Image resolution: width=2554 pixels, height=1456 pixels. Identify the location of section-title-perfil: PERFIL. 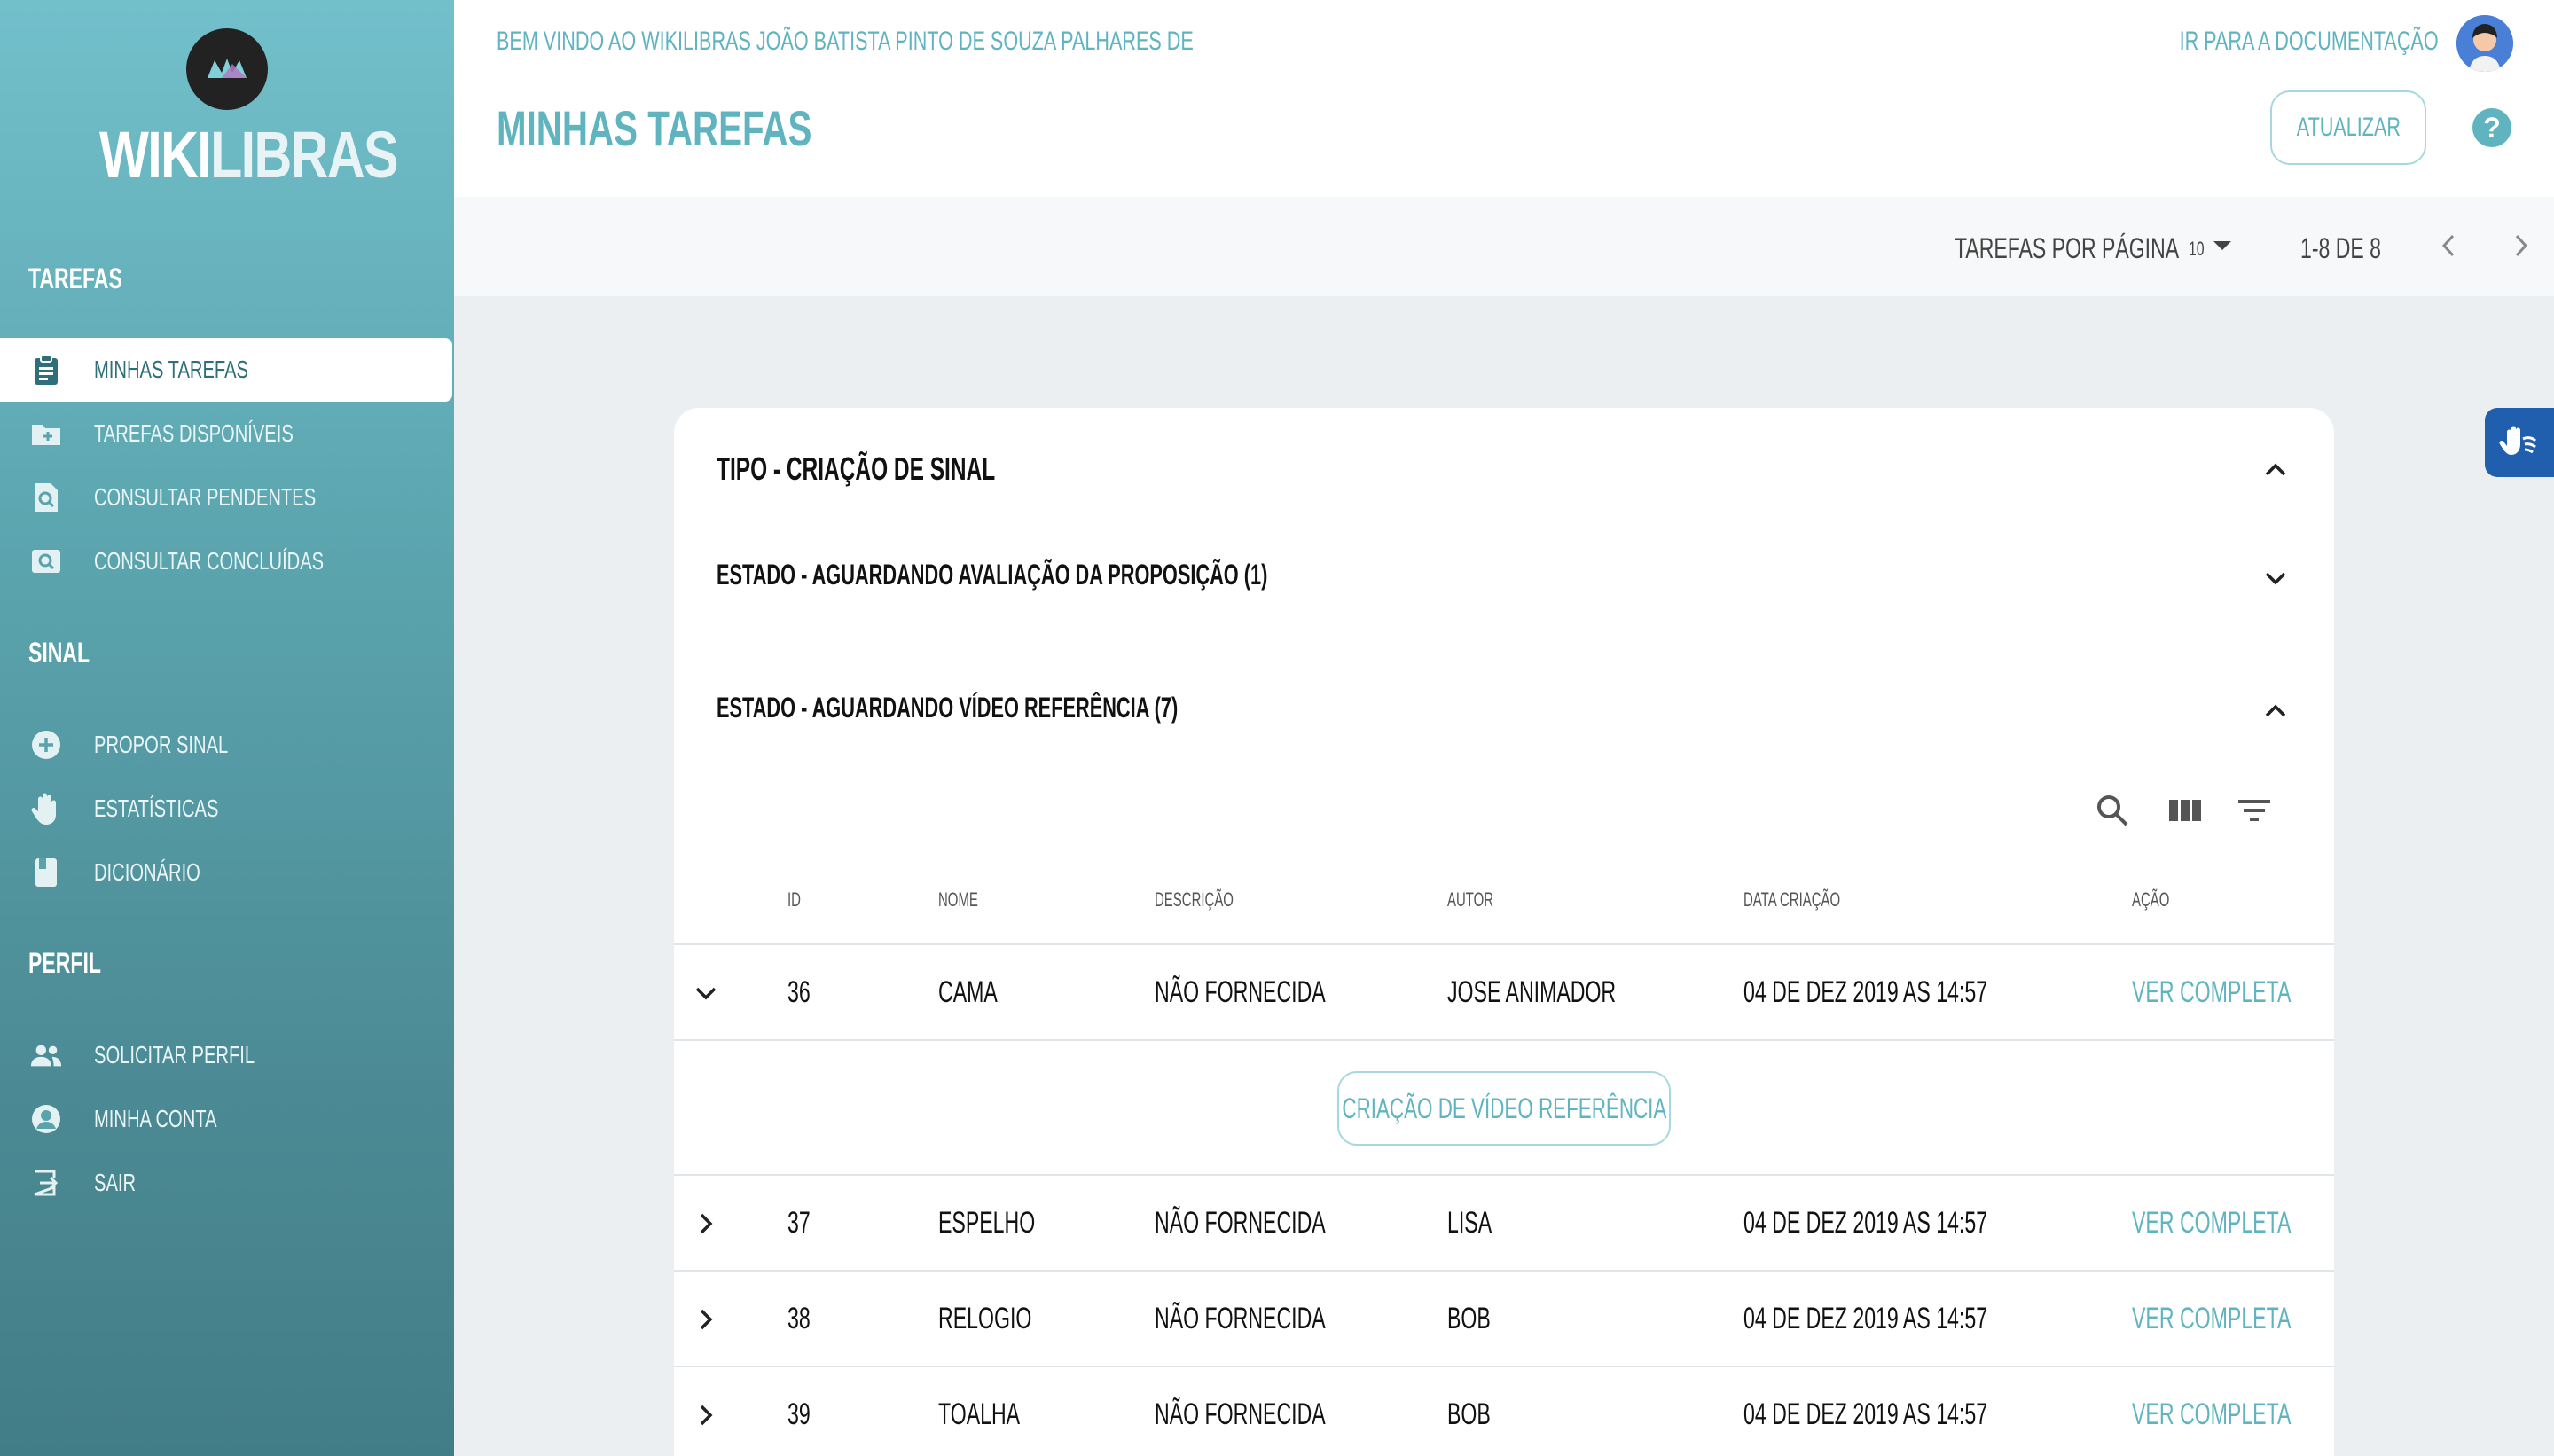
(64, 963).